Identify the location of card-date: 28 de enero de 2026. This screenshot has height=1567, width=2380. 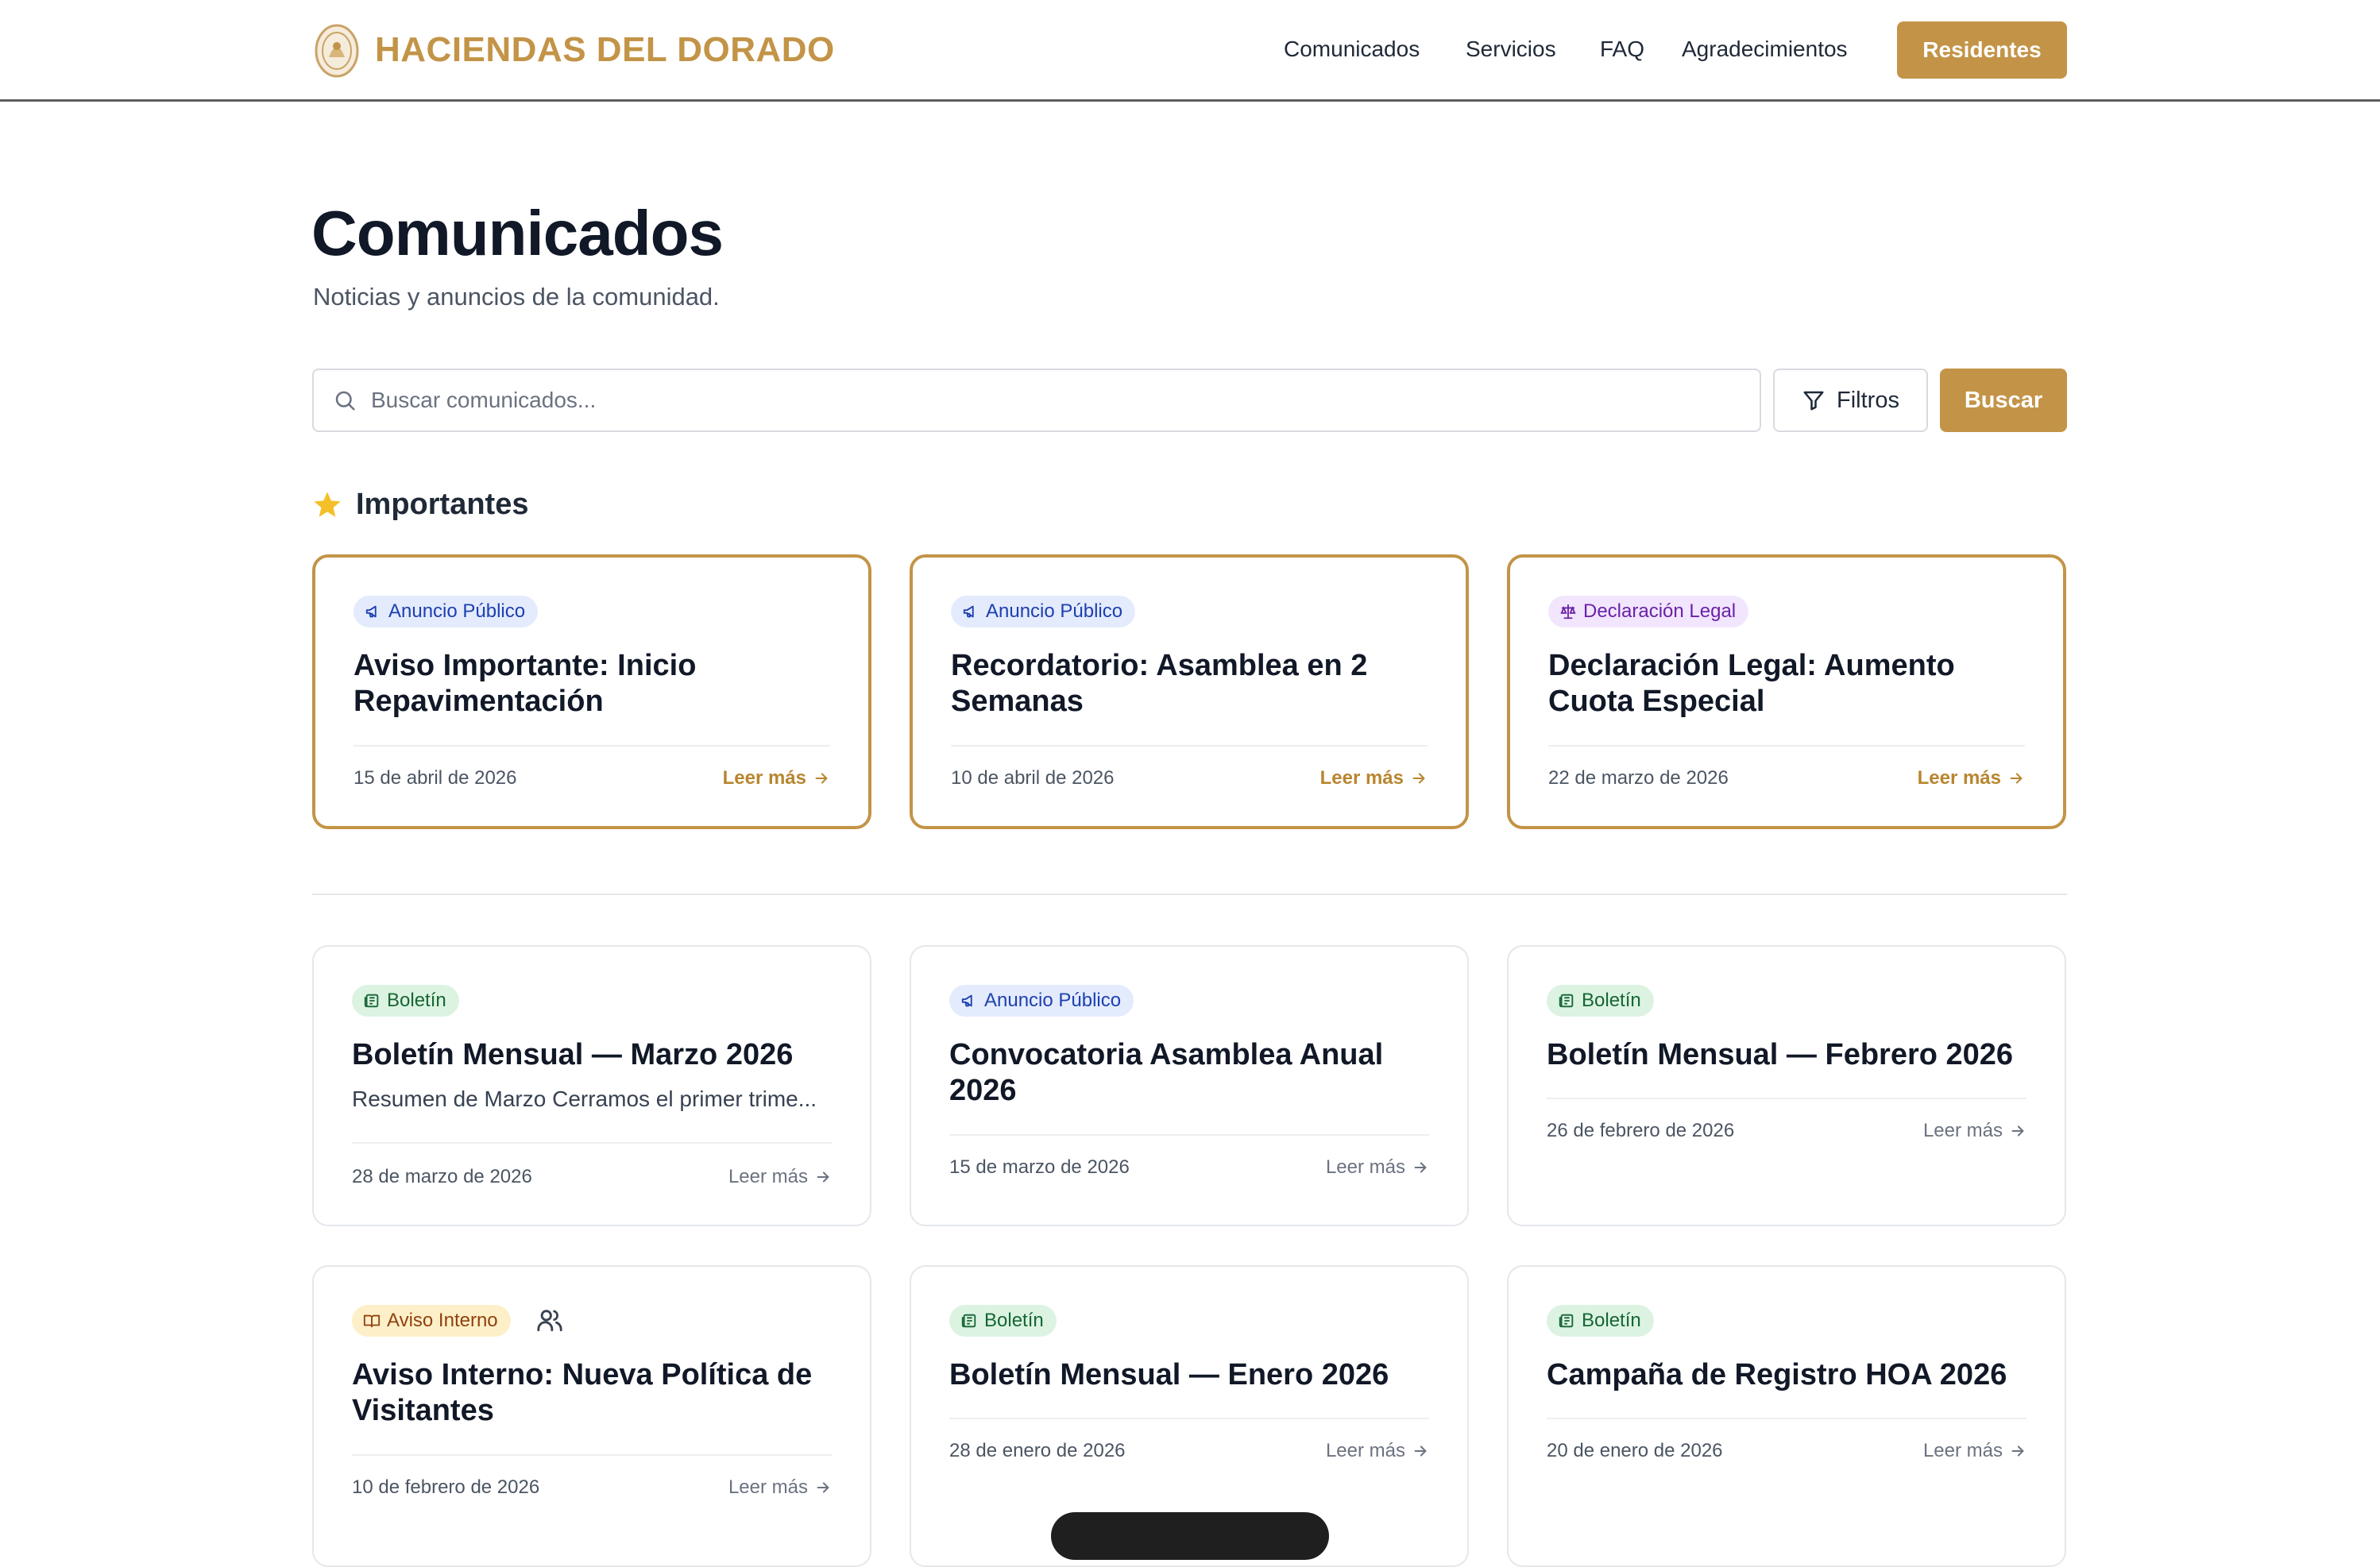
(1037, 1451).